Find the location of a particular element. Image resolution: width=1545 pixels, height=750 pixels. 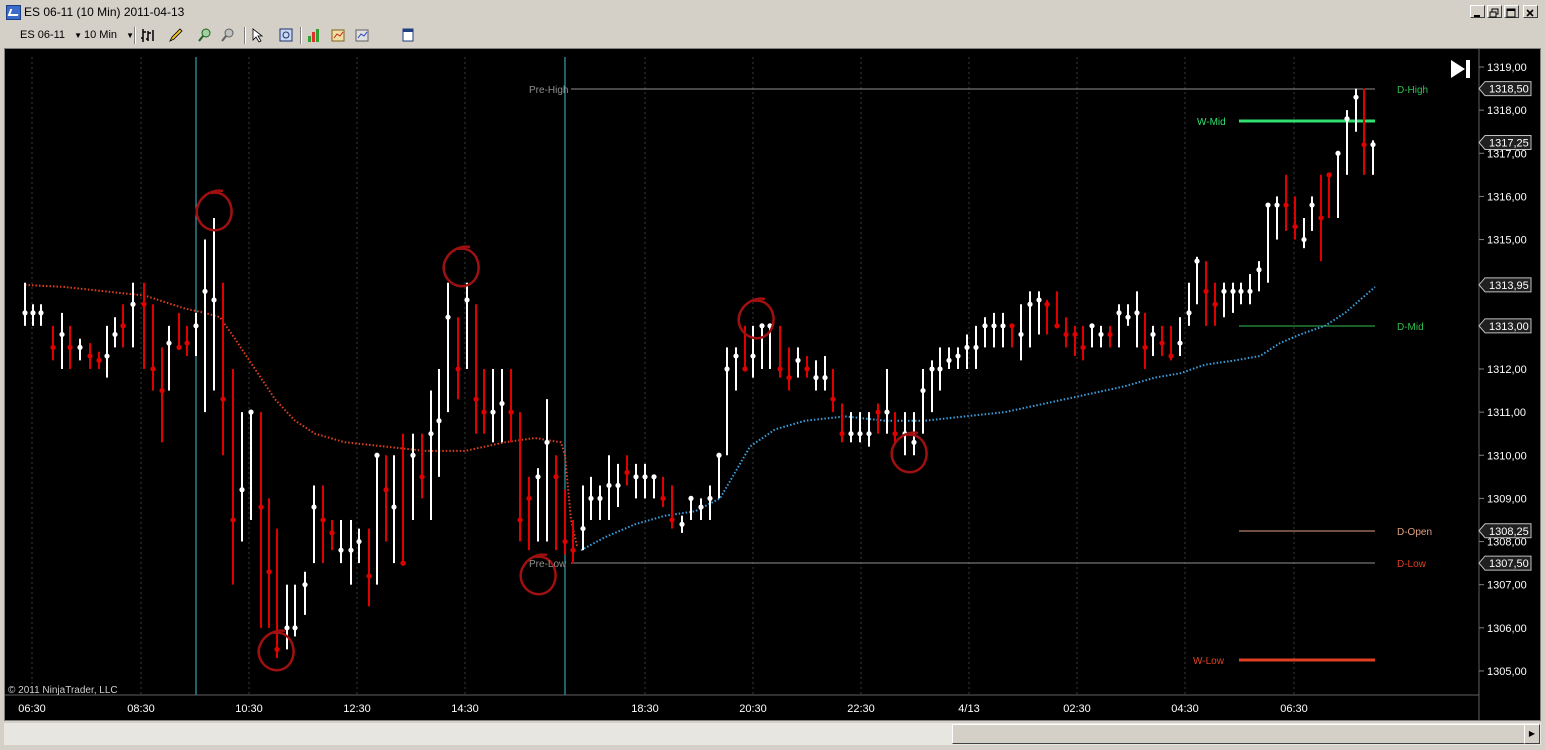

pre-high-label: Pre-High is located at coordinates (548, 90).